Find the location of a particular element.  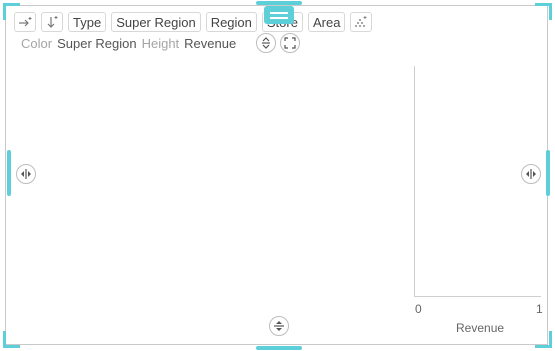

fullscreen-button is located at coordinates (290, 43).